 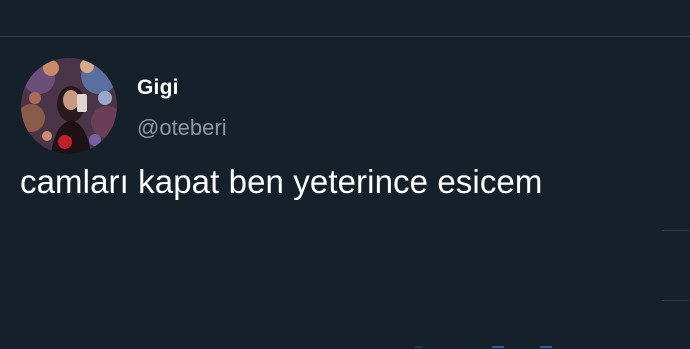 I want to click on author-display-name: Gigi, so click(x=182, y=88).